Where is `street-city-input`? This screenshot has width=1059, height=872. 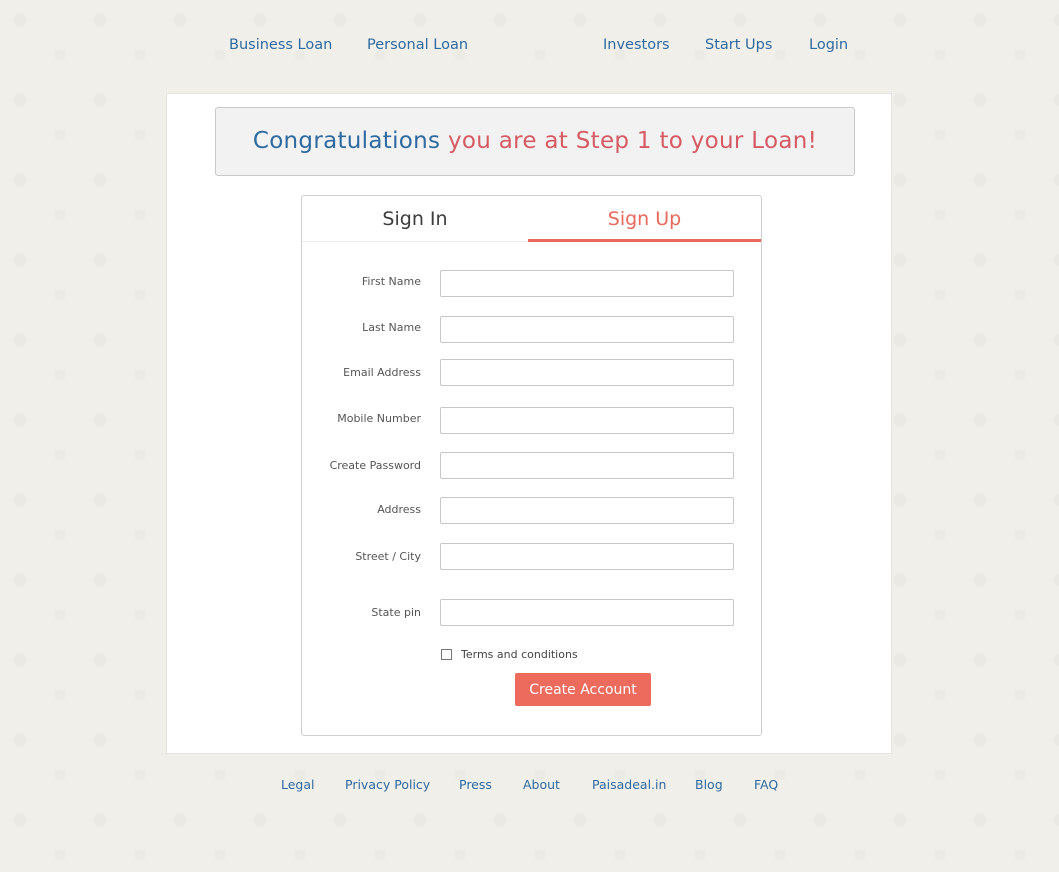 street-city-input is located at coordinates (587, 556).